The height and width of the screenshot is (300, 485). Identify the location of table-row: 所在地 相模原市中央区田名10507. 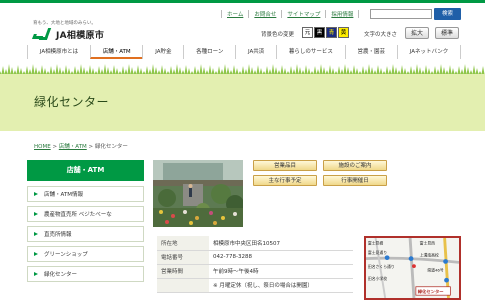
(255, 243).